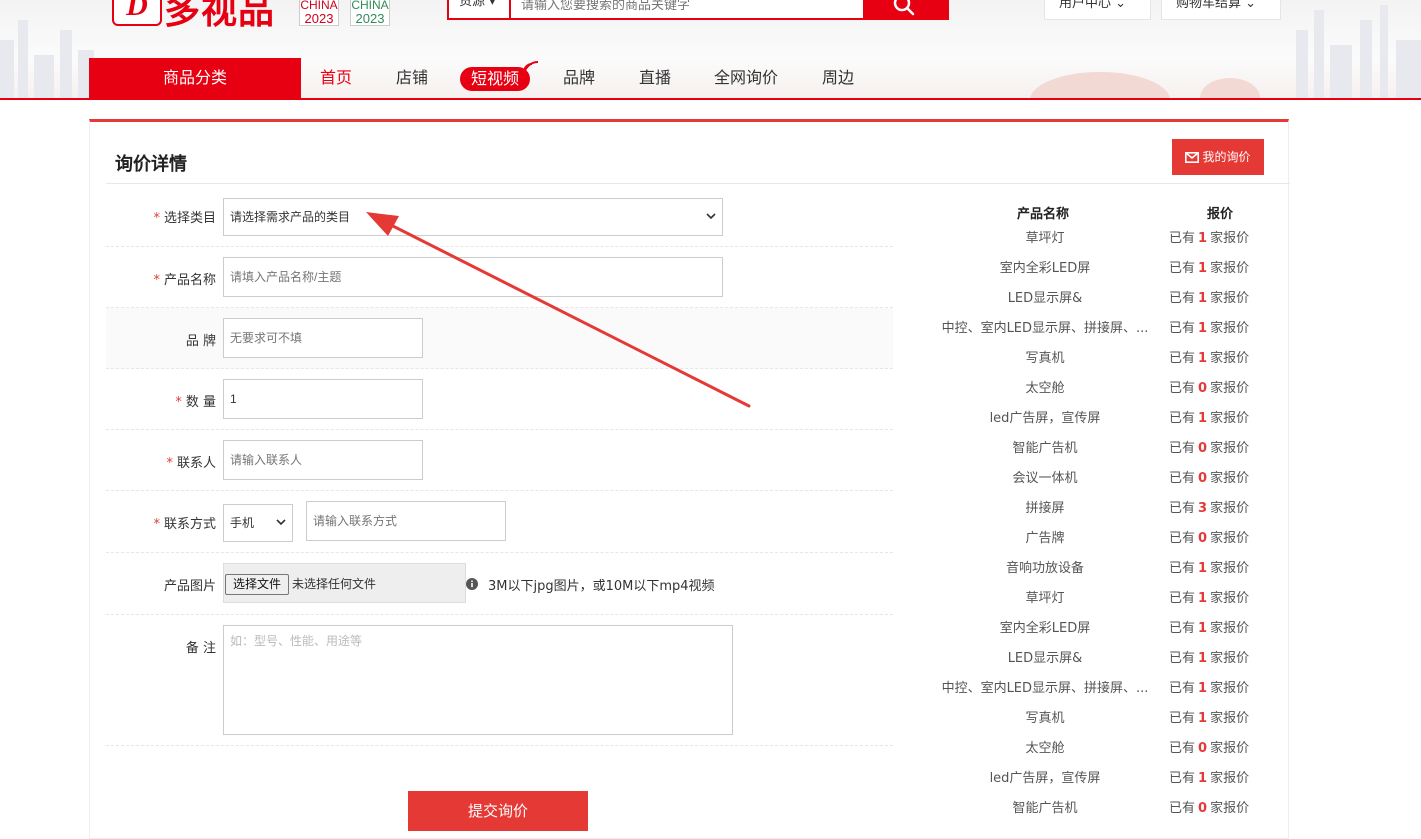 The width and height of the screenshot is (1421, 839). Describe the element at coordinates (1203, 508) in the screenshot. I see `quote-number: 3` at that location.